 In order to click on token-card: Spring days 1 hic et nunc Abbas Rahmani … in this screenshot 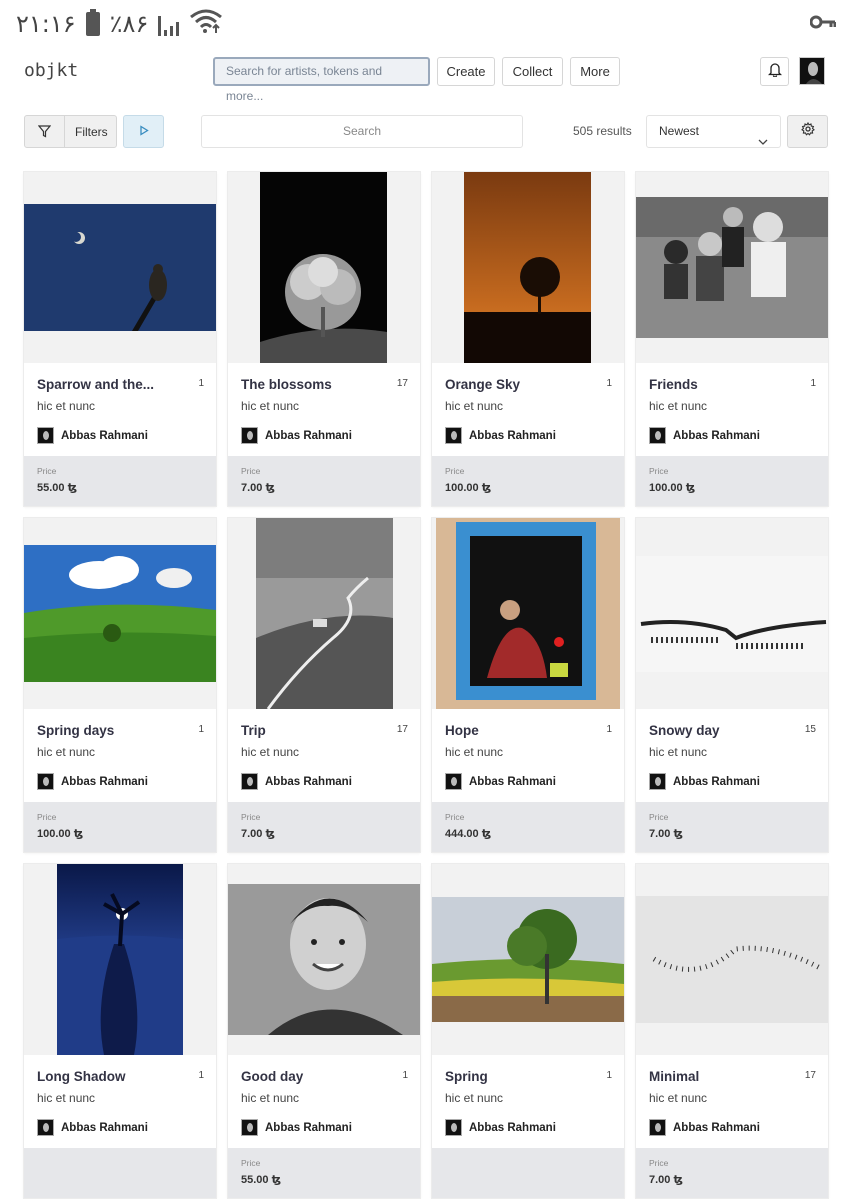, I will do `click(120, 685)`.